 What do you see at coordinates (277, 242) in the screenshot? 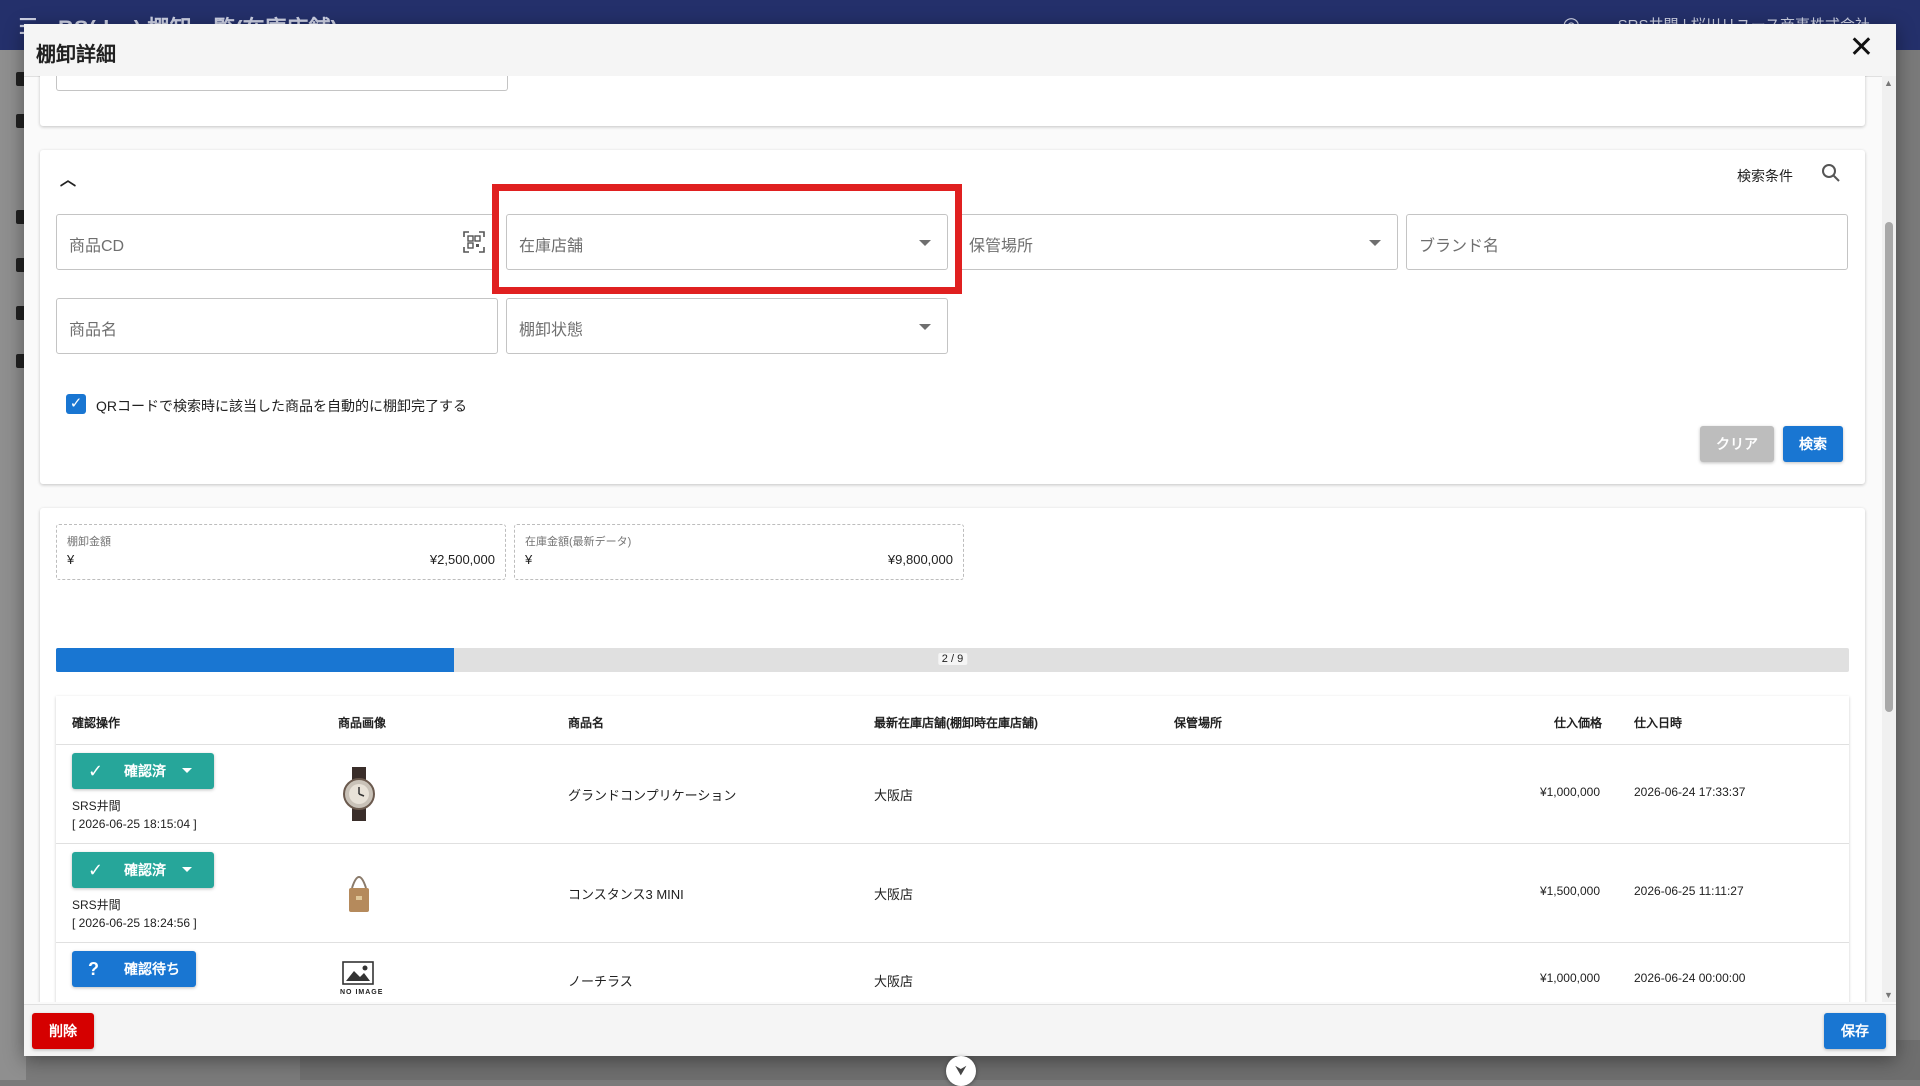
I see `product-cd-input: 商品CD` at bounding box center [277, 242].